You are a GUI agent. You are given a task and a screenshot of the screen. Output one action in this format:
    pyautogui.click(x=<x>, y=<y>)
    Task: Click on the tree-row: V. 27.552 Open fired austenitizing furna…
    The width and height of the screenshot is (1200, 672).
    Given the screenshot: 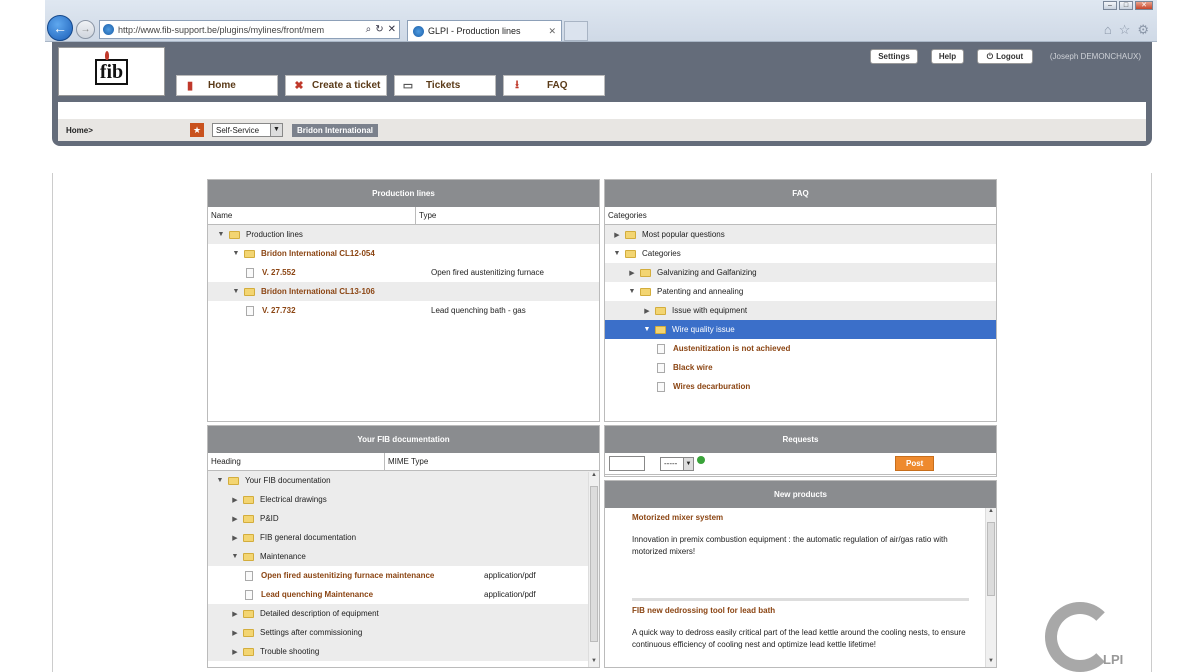 What is the action you would take?
    pyautogui.click(x=403, y=272)
    